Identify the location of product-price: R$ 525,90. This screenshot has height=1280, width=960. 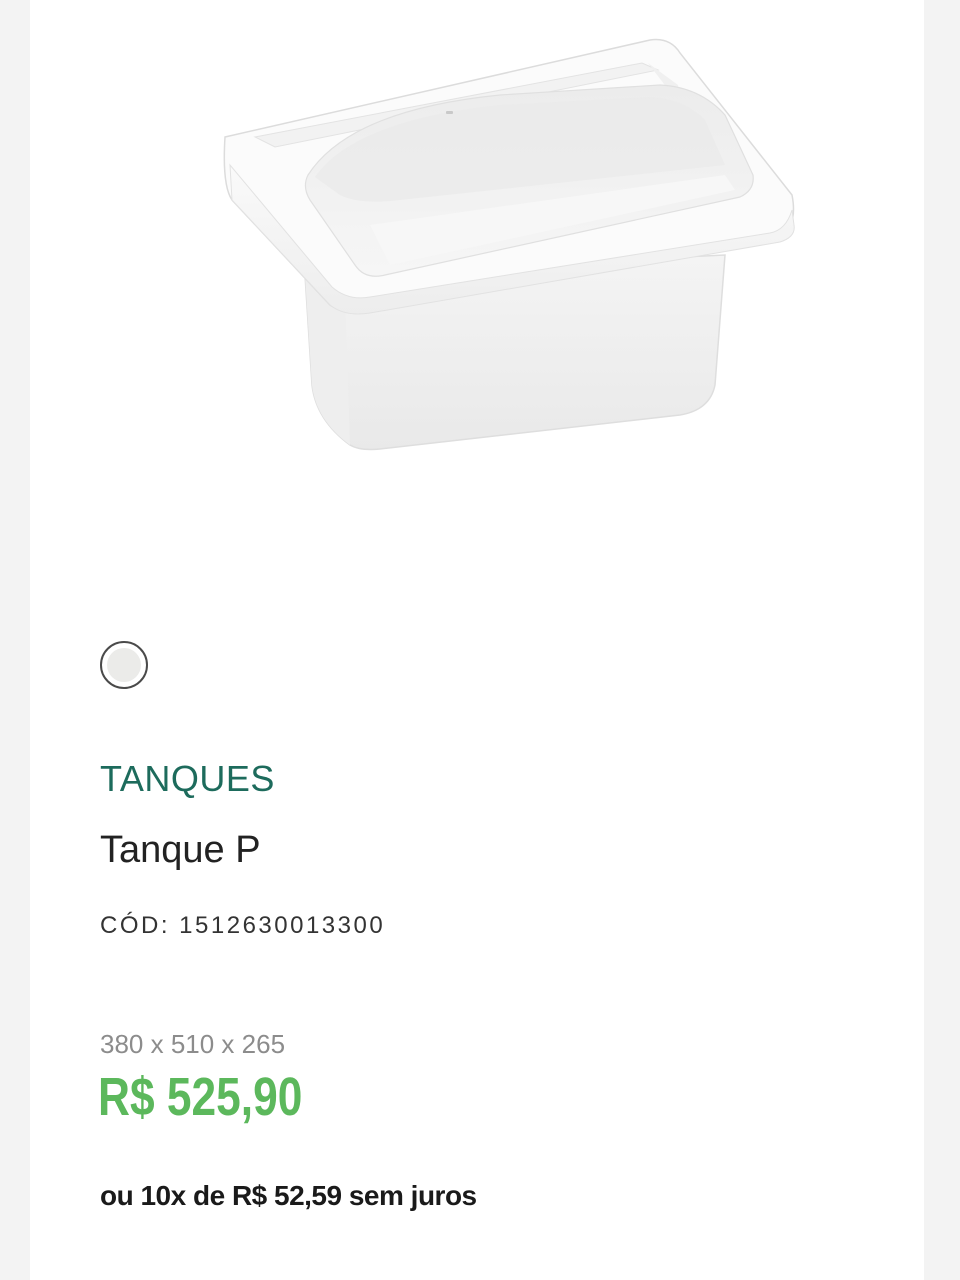
(200, 1097).